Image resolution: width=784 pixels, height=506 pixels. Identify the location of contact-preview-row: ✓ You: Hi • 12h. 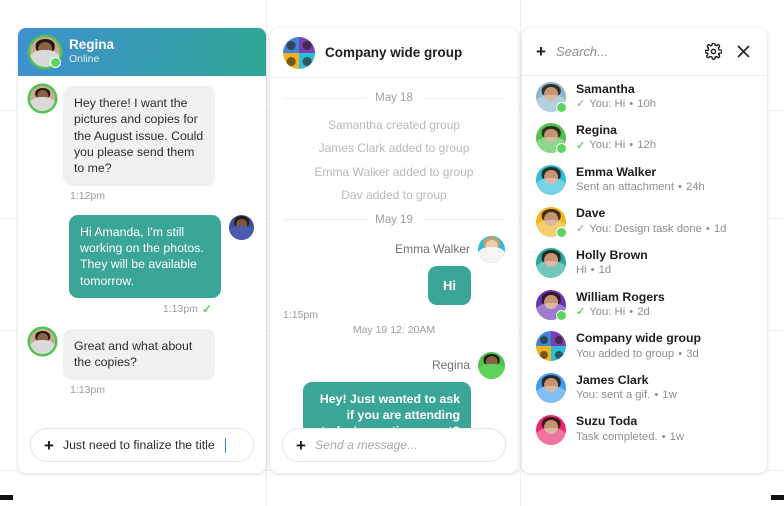
(616, 145).